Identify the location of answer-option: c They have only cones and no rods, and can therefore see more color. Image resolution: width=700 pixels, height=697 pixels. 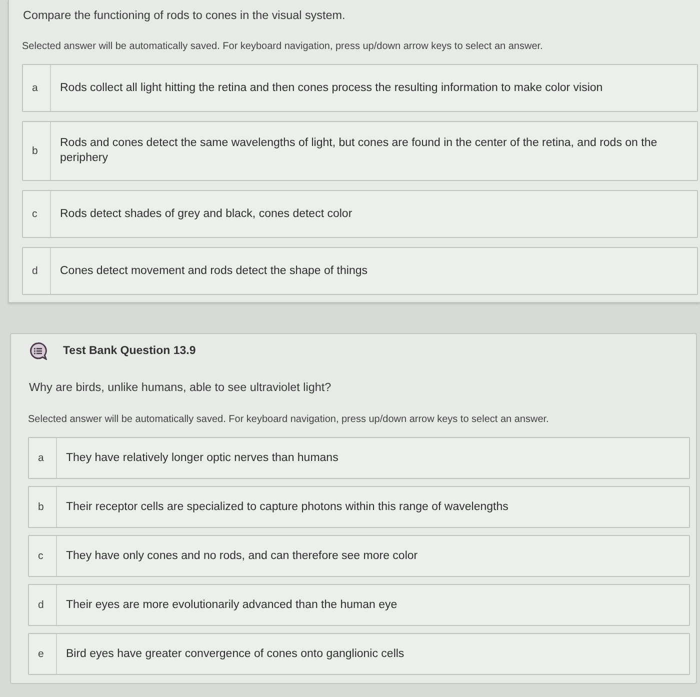
(359, 556).